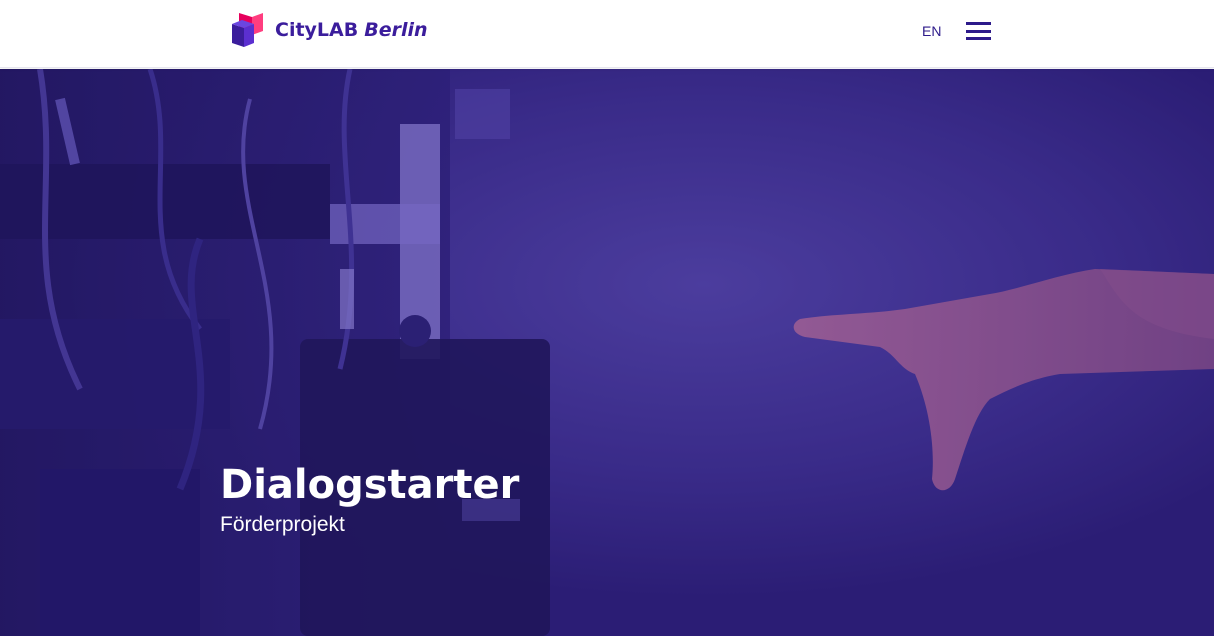 The width and height of the screenshot is (1214, 636). What do you see at coordinates (247, 30) in the screenshot?
I see `citylab-logo-mark-icon` at bounding box center [247, 30].